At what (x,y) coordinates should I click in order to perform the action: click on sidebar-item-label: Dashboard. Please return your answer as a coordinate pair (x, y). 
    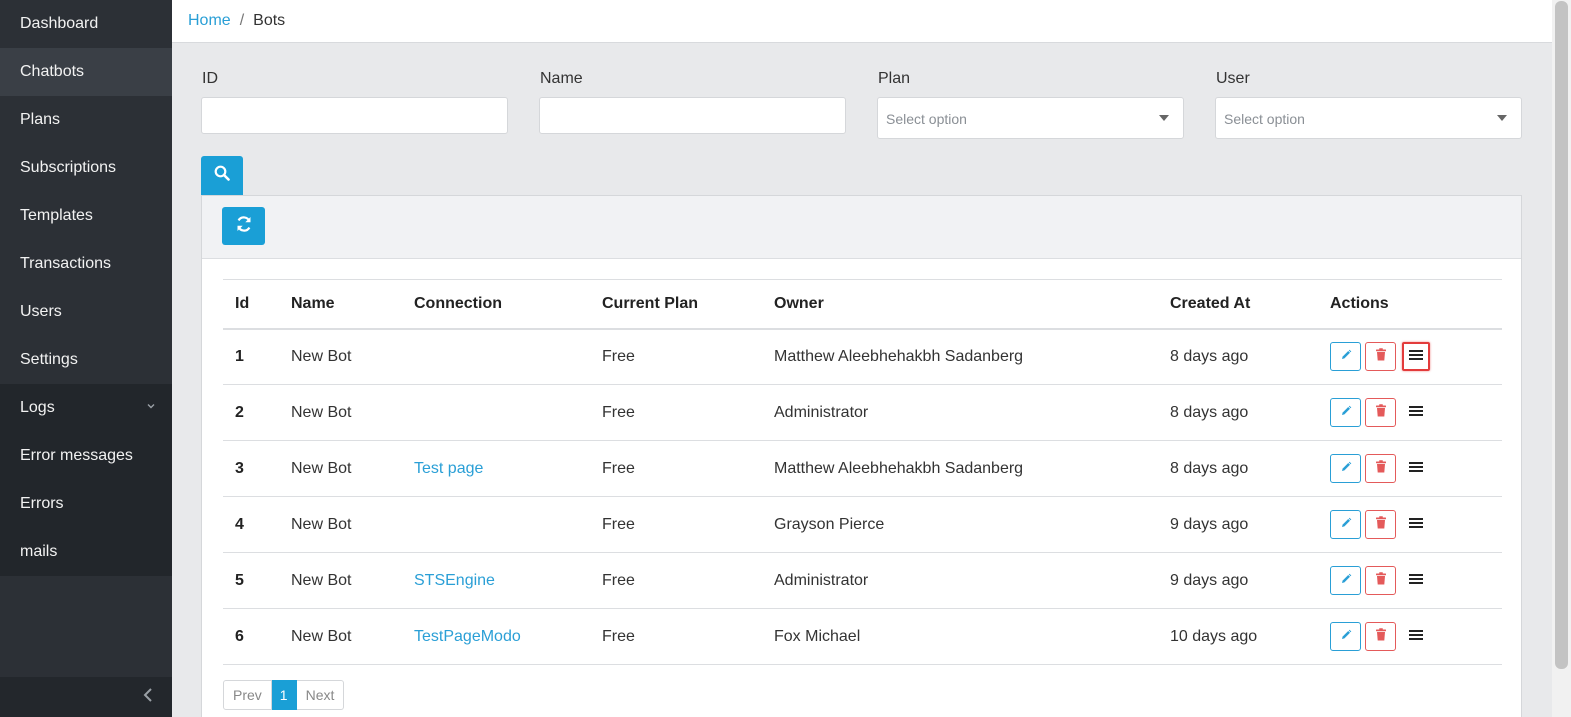
    Looking at the image, I should click on (59, 23).